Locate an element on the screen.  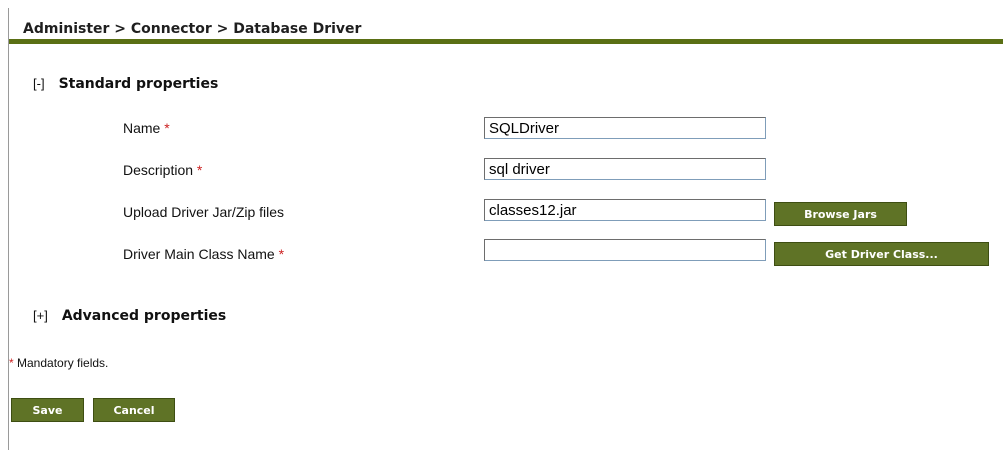
save-button: Save is located at coordinates (47, 410).